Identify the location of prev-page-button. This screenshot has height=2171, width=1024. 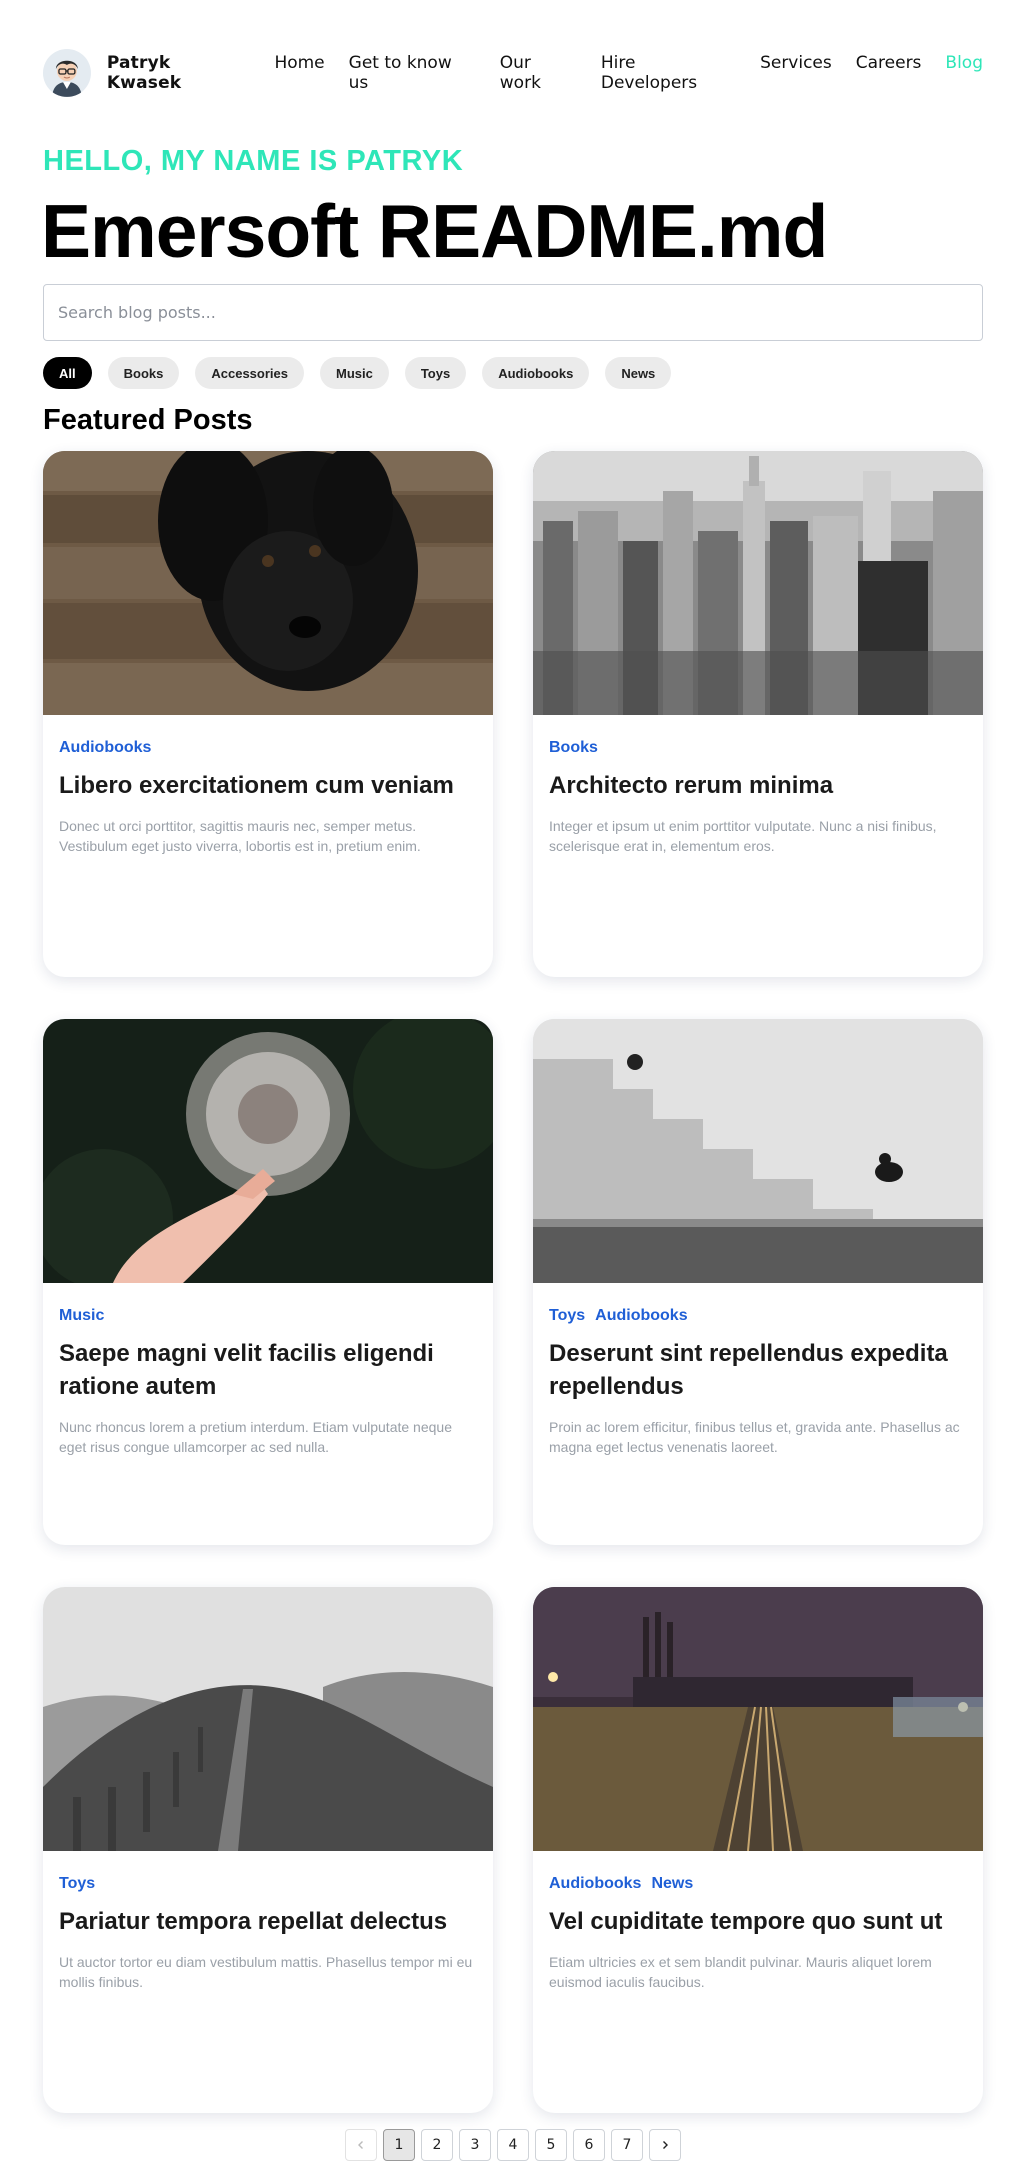
(361, 2145).